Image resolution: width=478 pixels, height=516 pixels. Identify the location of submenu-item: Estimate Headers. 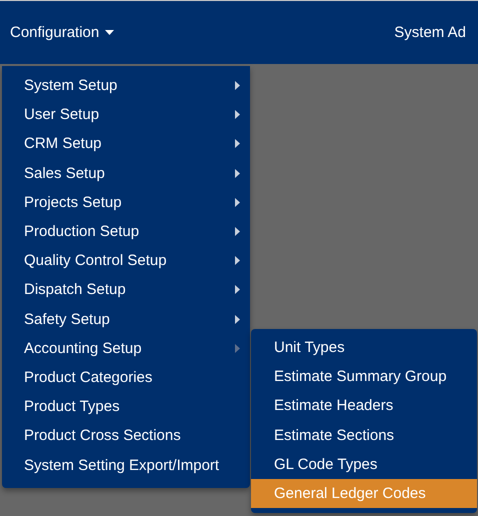
(364, 406).